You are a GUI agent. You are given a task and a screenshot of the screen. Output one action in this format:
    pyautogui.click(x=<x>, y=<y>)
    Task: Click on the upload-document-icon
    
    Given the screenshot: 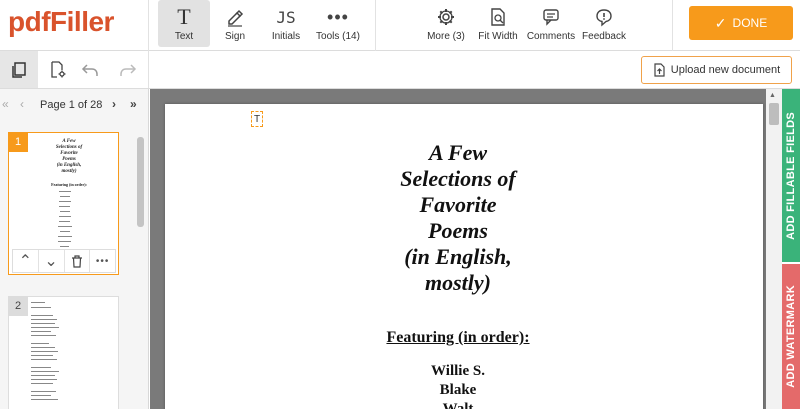 What is the action you would take?
    pyautogui.click(x=659, y=70)
    